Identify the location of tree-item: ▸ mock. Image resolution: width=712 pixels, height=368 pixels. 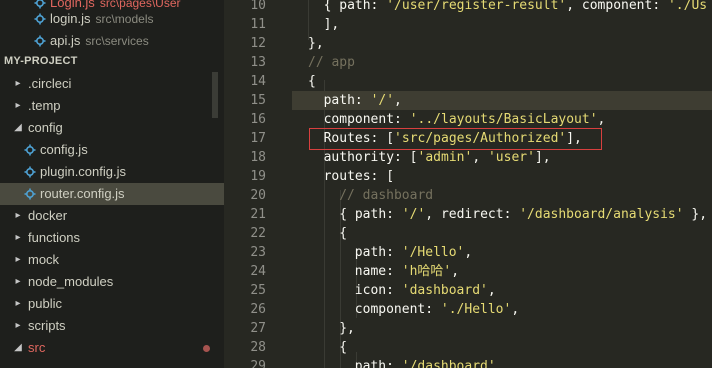
(112, 260).